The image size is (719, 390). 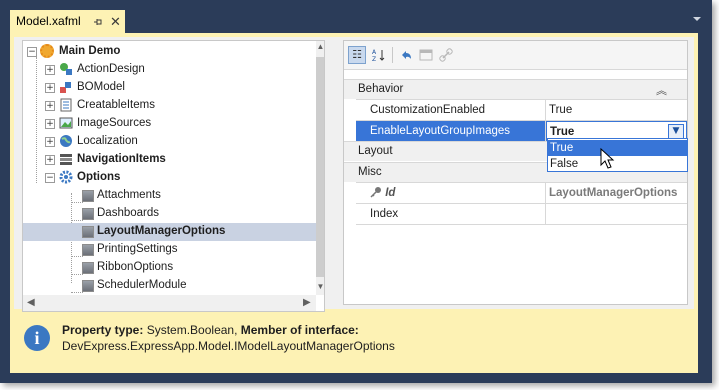 I want to click on alphabetical-sort-icon: AZ, so click(x=379, y=55).